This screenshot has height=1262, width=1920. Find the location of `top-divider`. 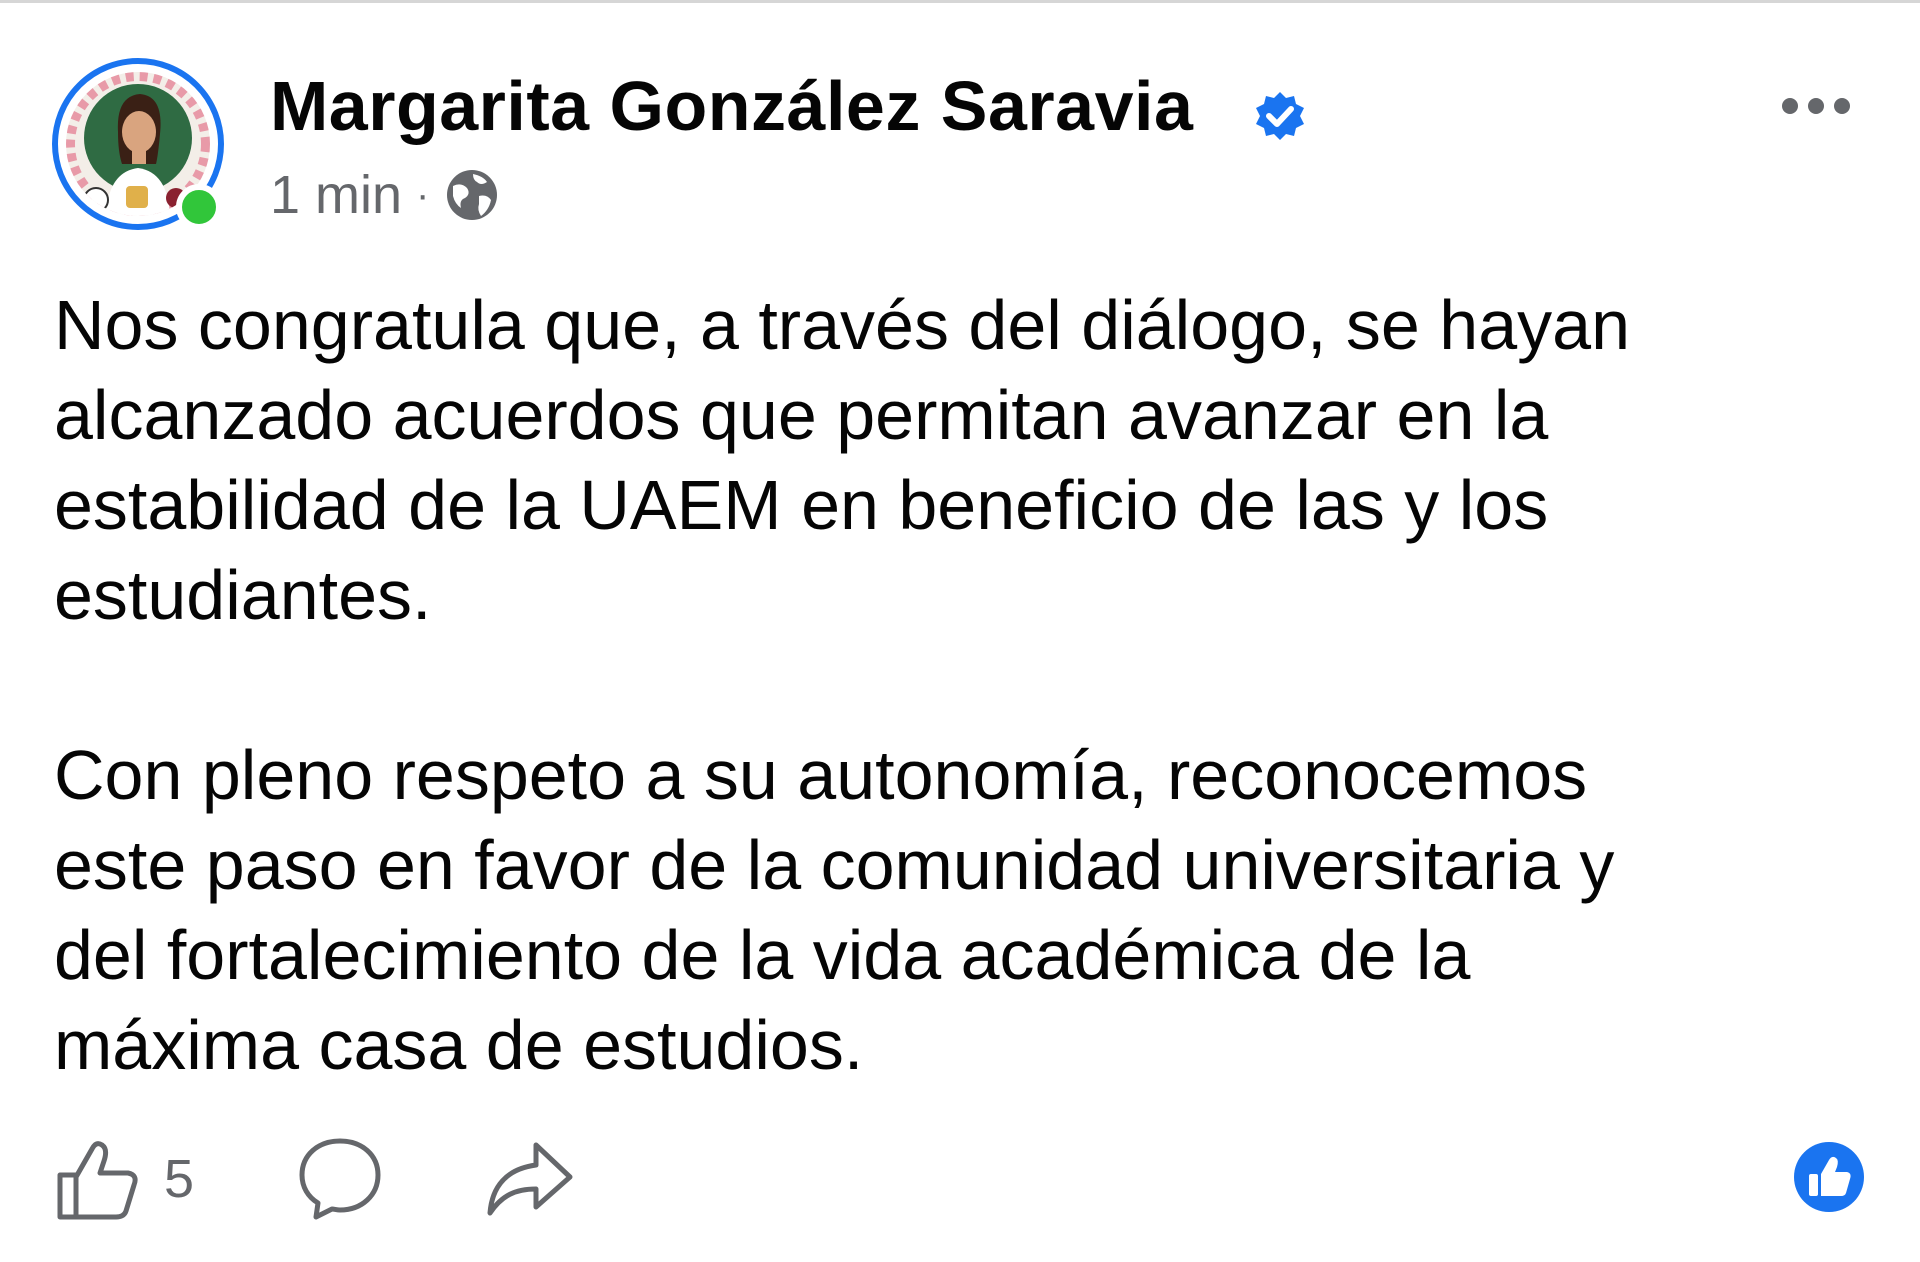

top-divider is located at coordinates (960, 1).